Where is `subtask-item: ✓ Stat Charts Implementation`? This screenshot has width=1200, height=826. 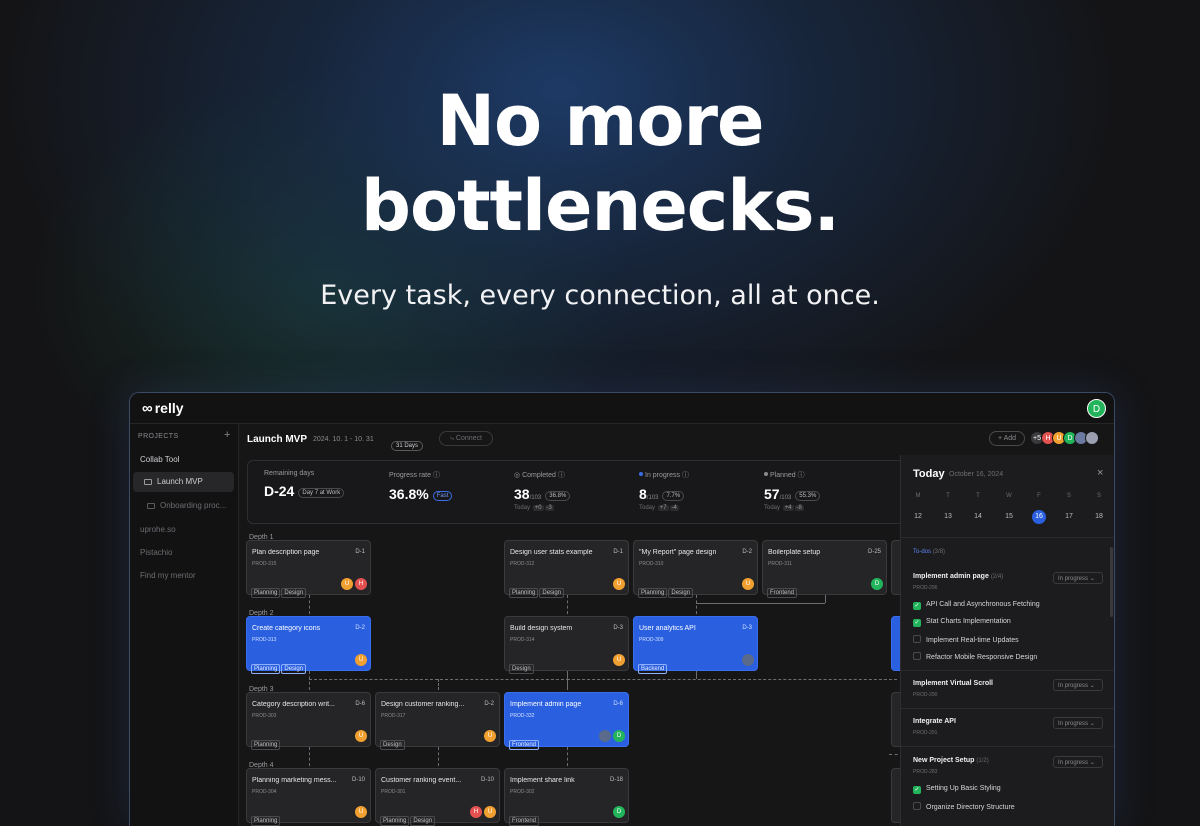
subtask-item: ✓ Stat Charts Implementation is located at coordinates (962, 622).